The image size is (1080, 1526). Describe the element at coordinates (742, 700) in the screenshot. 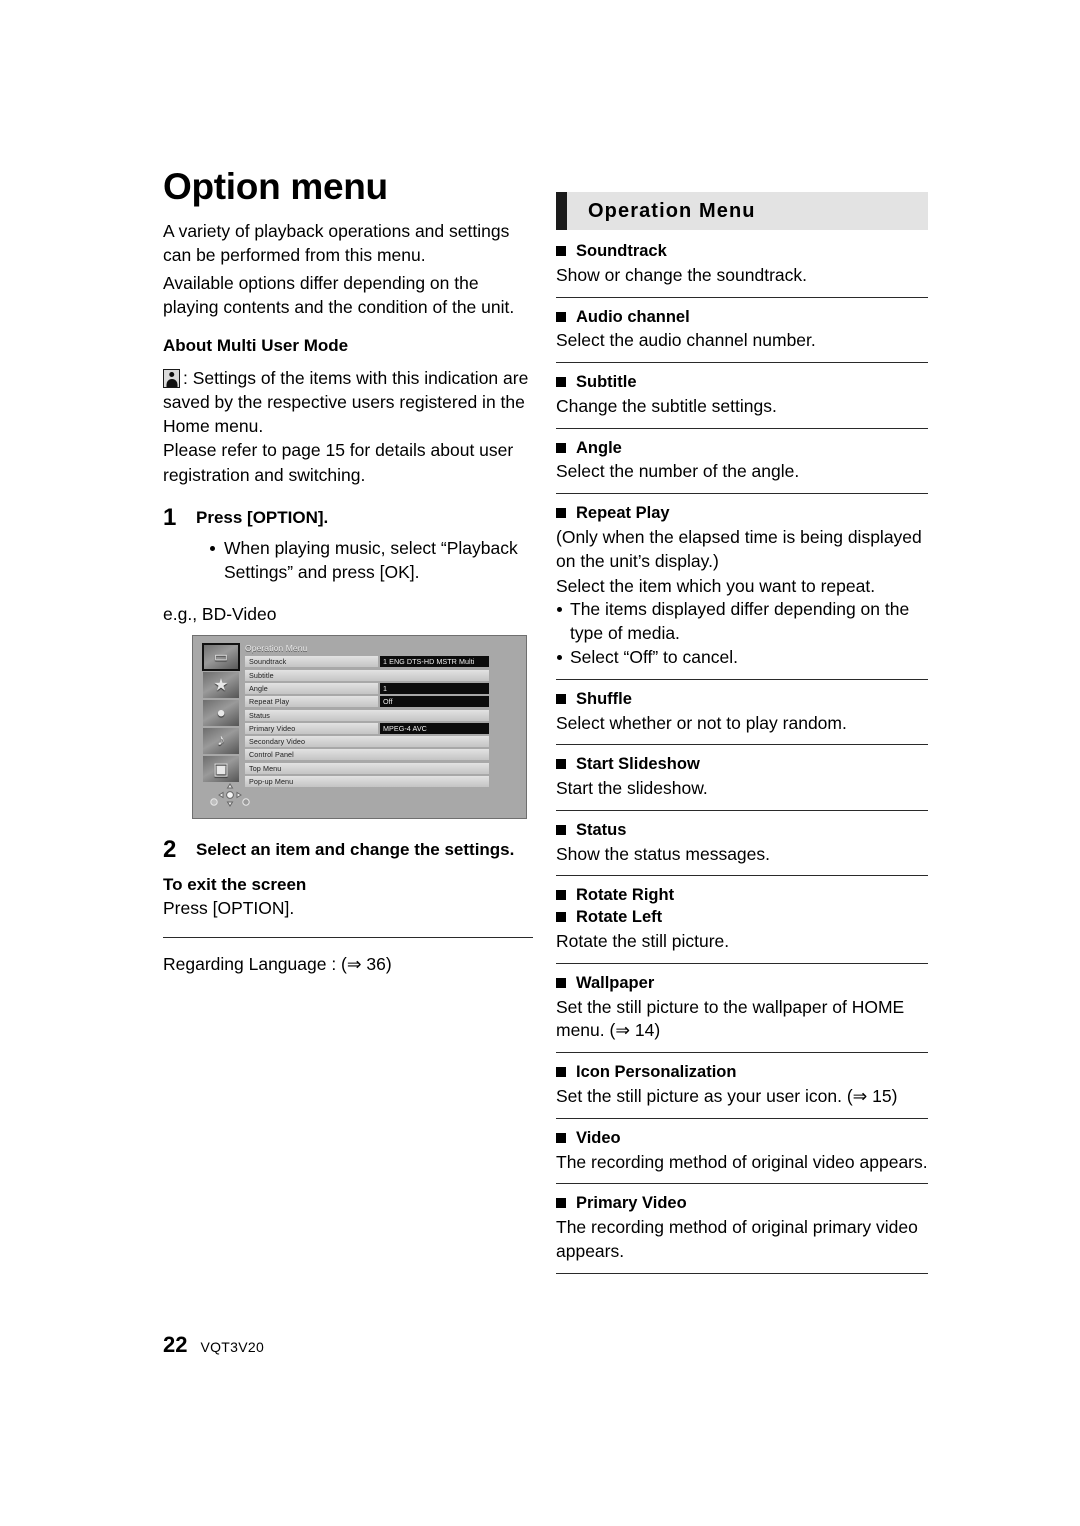

I see `entry-title: Shuffle` at that location.